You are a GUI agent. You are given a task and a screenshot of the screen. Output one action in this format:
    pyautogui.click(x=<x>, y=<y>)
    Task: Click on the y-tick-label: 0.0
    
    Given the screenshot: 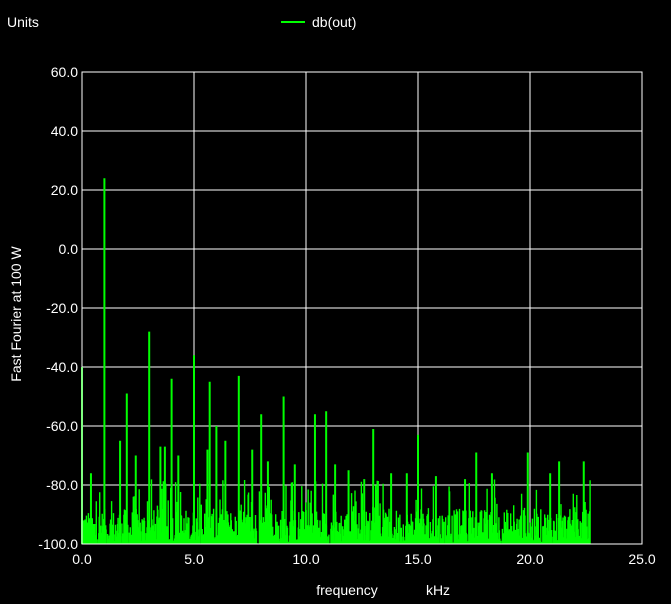 What is the action you would take?
    pyautogui.click(x=69, y=249)
    